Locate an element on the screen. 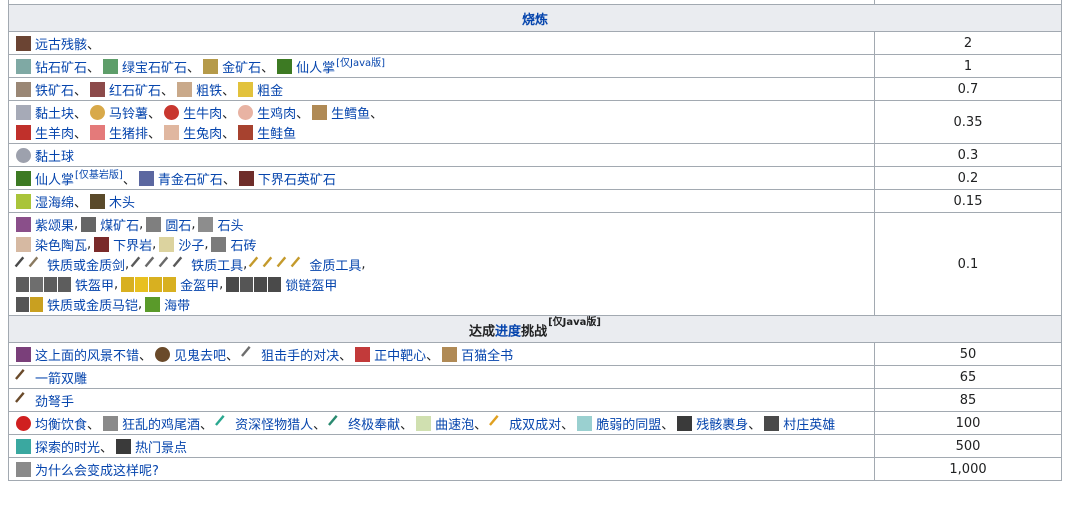 The height and width of the screenshot is (513, 1069). raw-cod-icon is located at coordinates (320, 112).